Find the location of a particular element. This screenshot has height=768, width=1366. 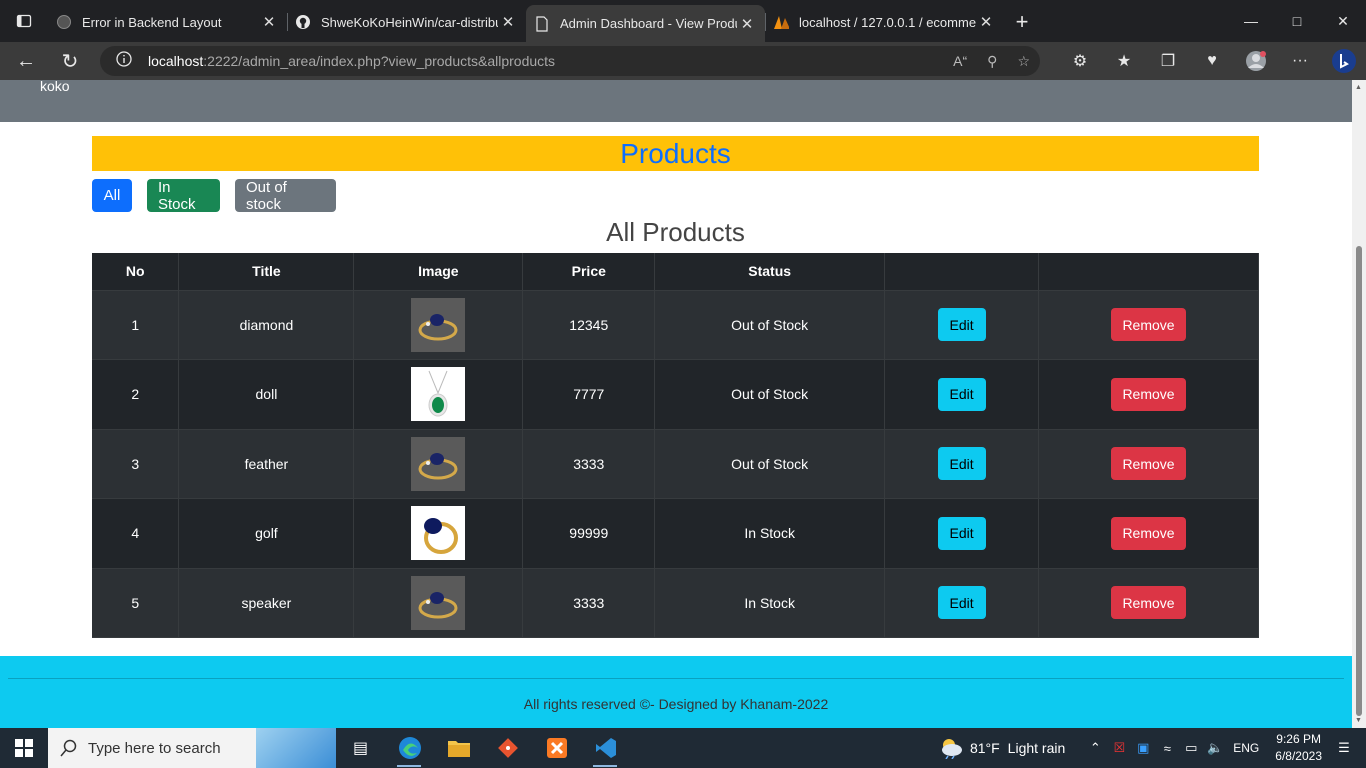

taskbar-git is located at coordinates (507, 748).